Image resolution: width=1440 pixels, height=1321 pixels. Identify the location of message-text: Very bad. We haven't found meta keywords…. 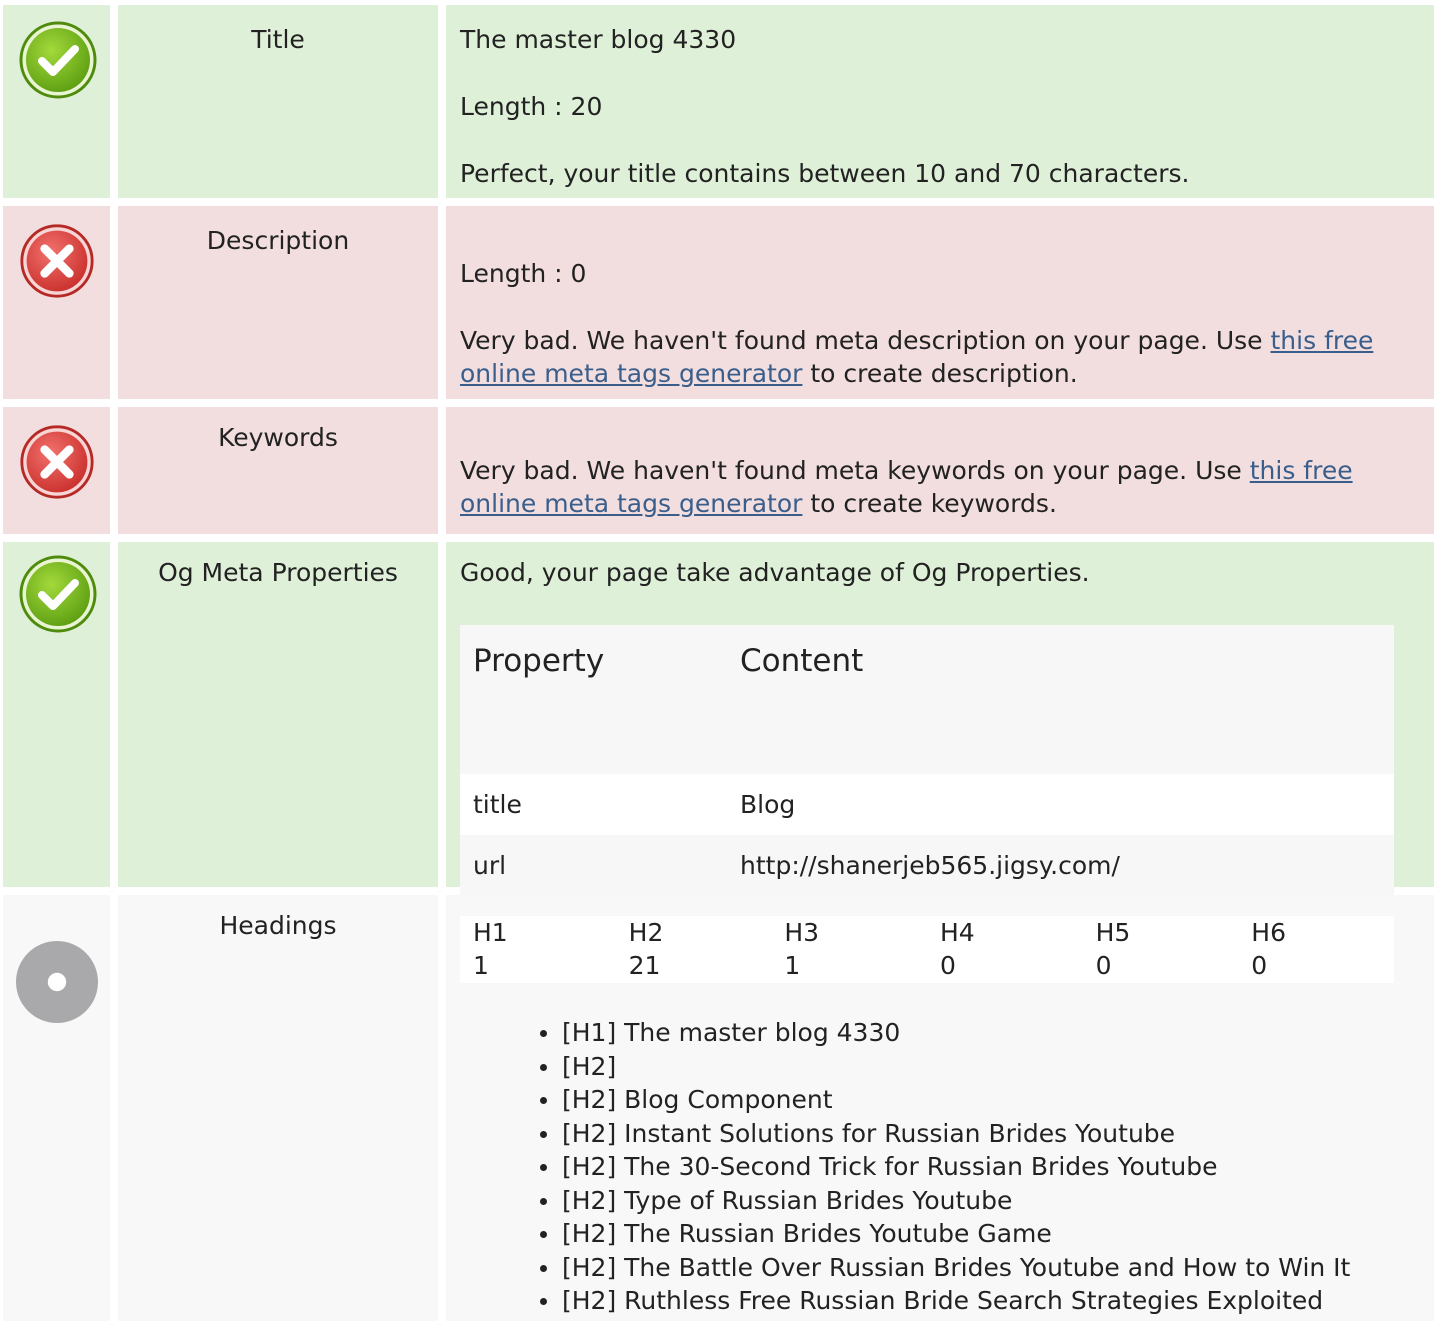
(855, 470).